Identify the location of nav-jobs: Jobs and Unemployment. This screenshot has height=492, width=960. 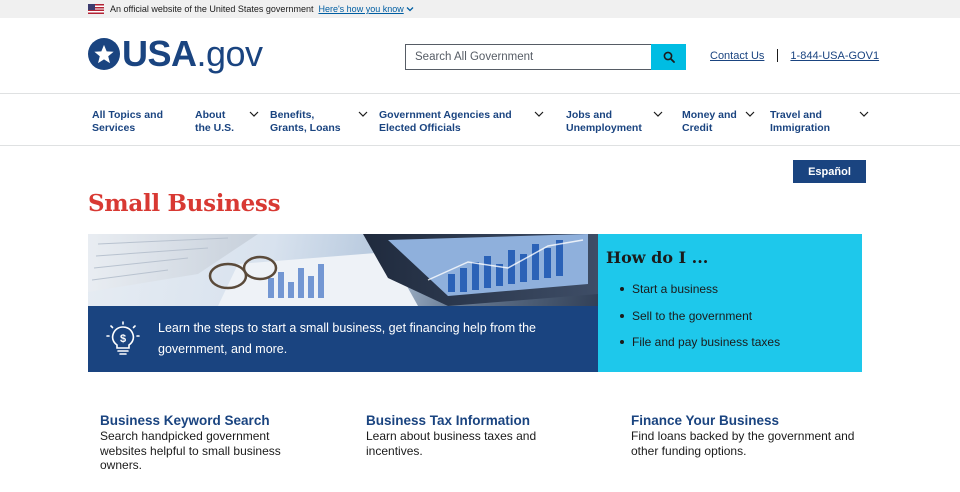
(614, 121).